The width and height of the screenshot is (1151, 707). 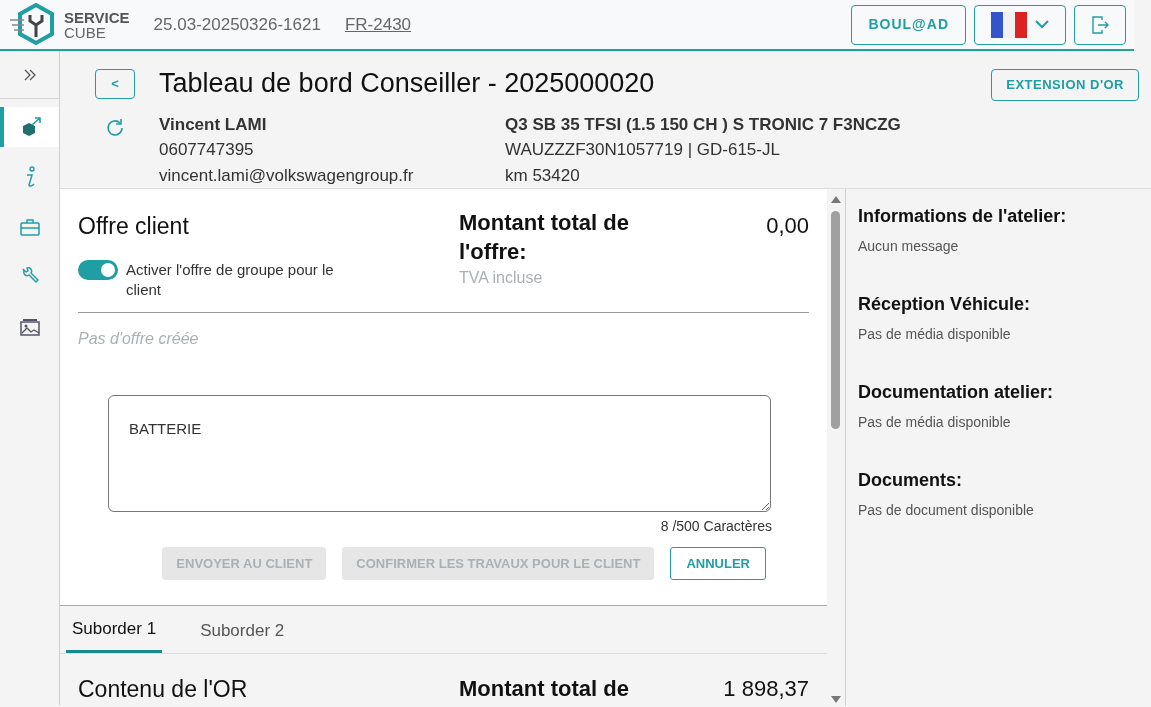 I want to click on vehicle-model: Q3 SB 35 TFSI (1.5 150 CH ) S TRONIC 7 F3NCZG, so click(x=703, y=124).